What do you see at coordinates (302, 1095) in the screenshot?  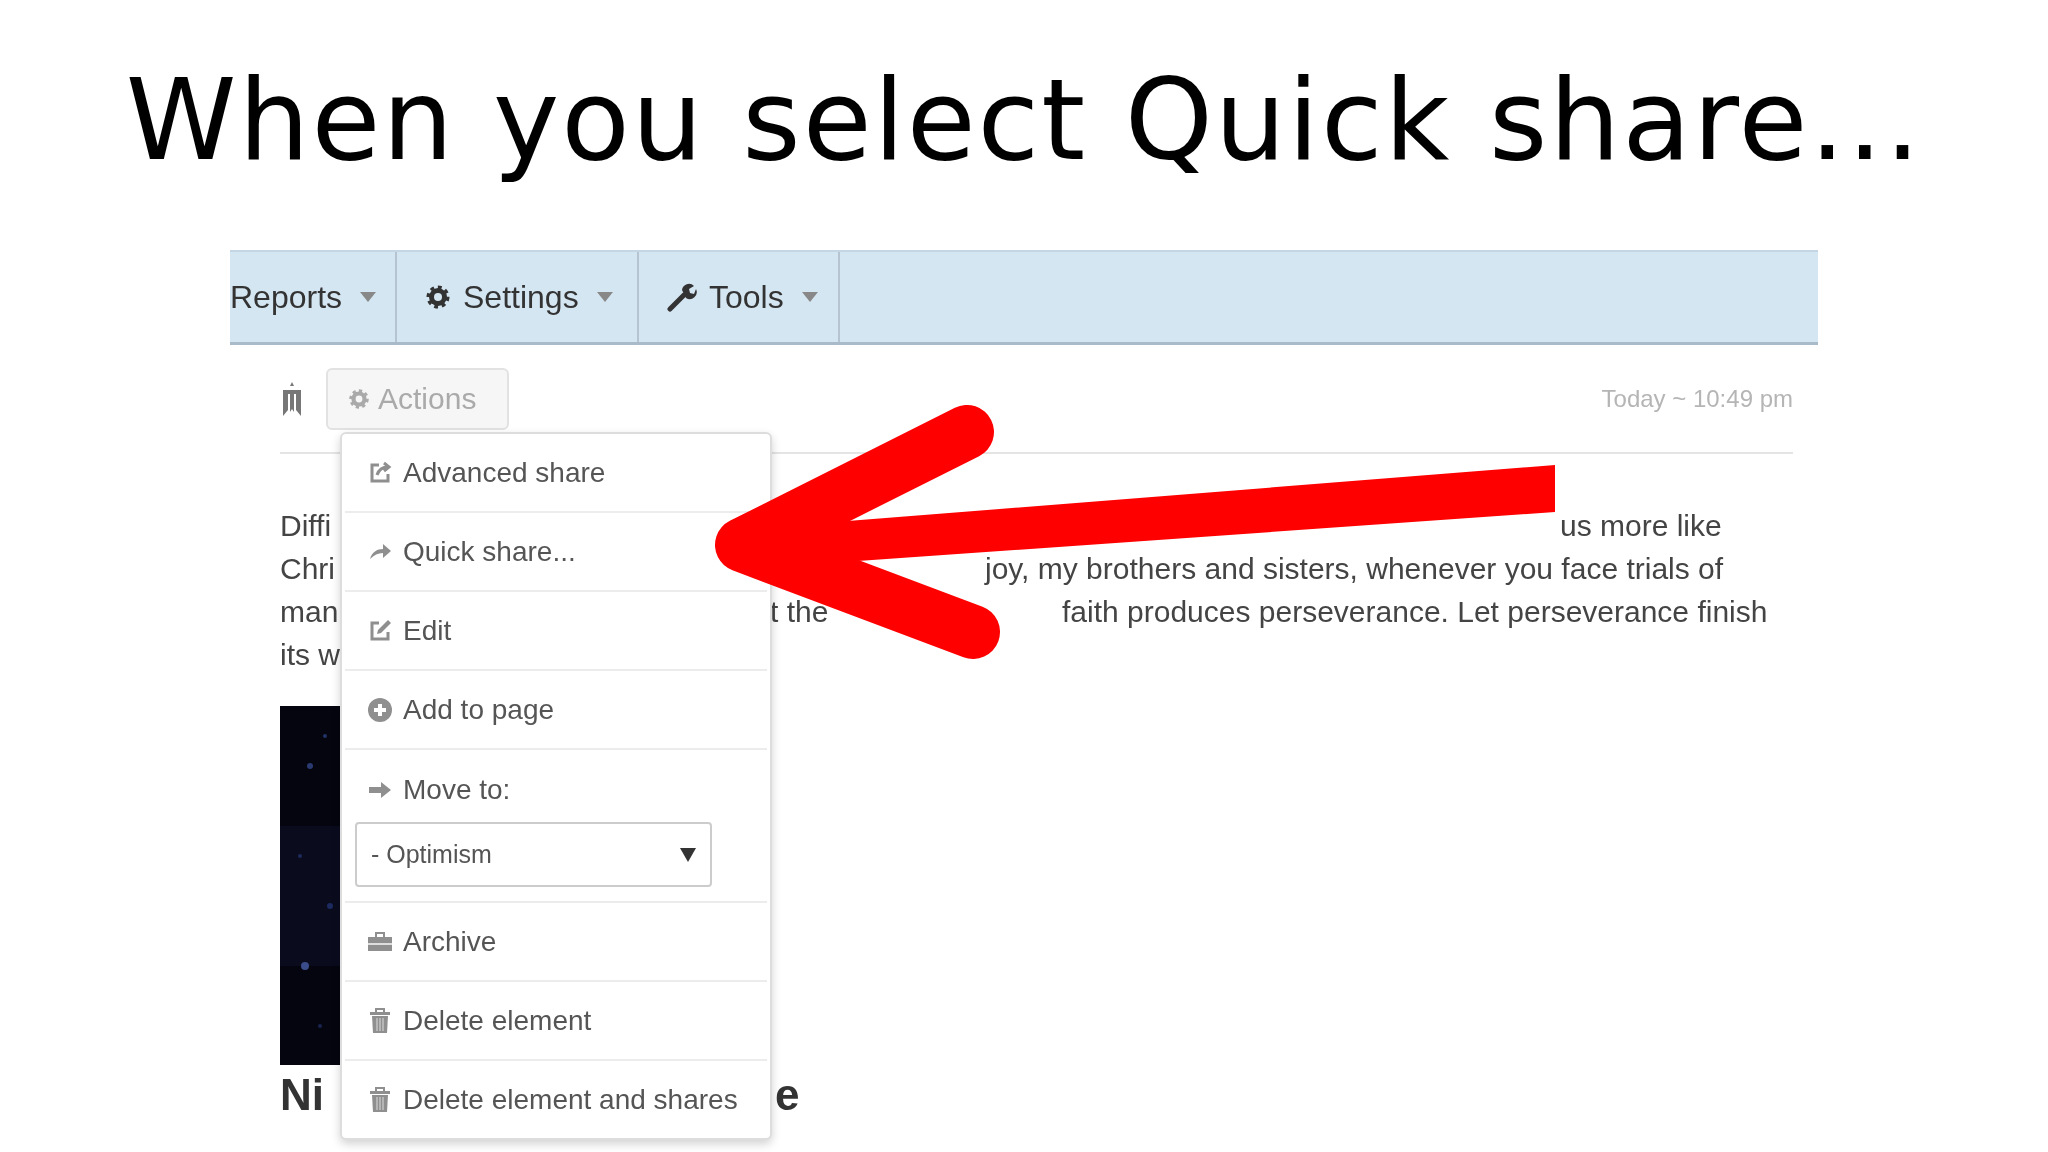 I see `post-heading: Ni` at bounding box center [302, 1095].